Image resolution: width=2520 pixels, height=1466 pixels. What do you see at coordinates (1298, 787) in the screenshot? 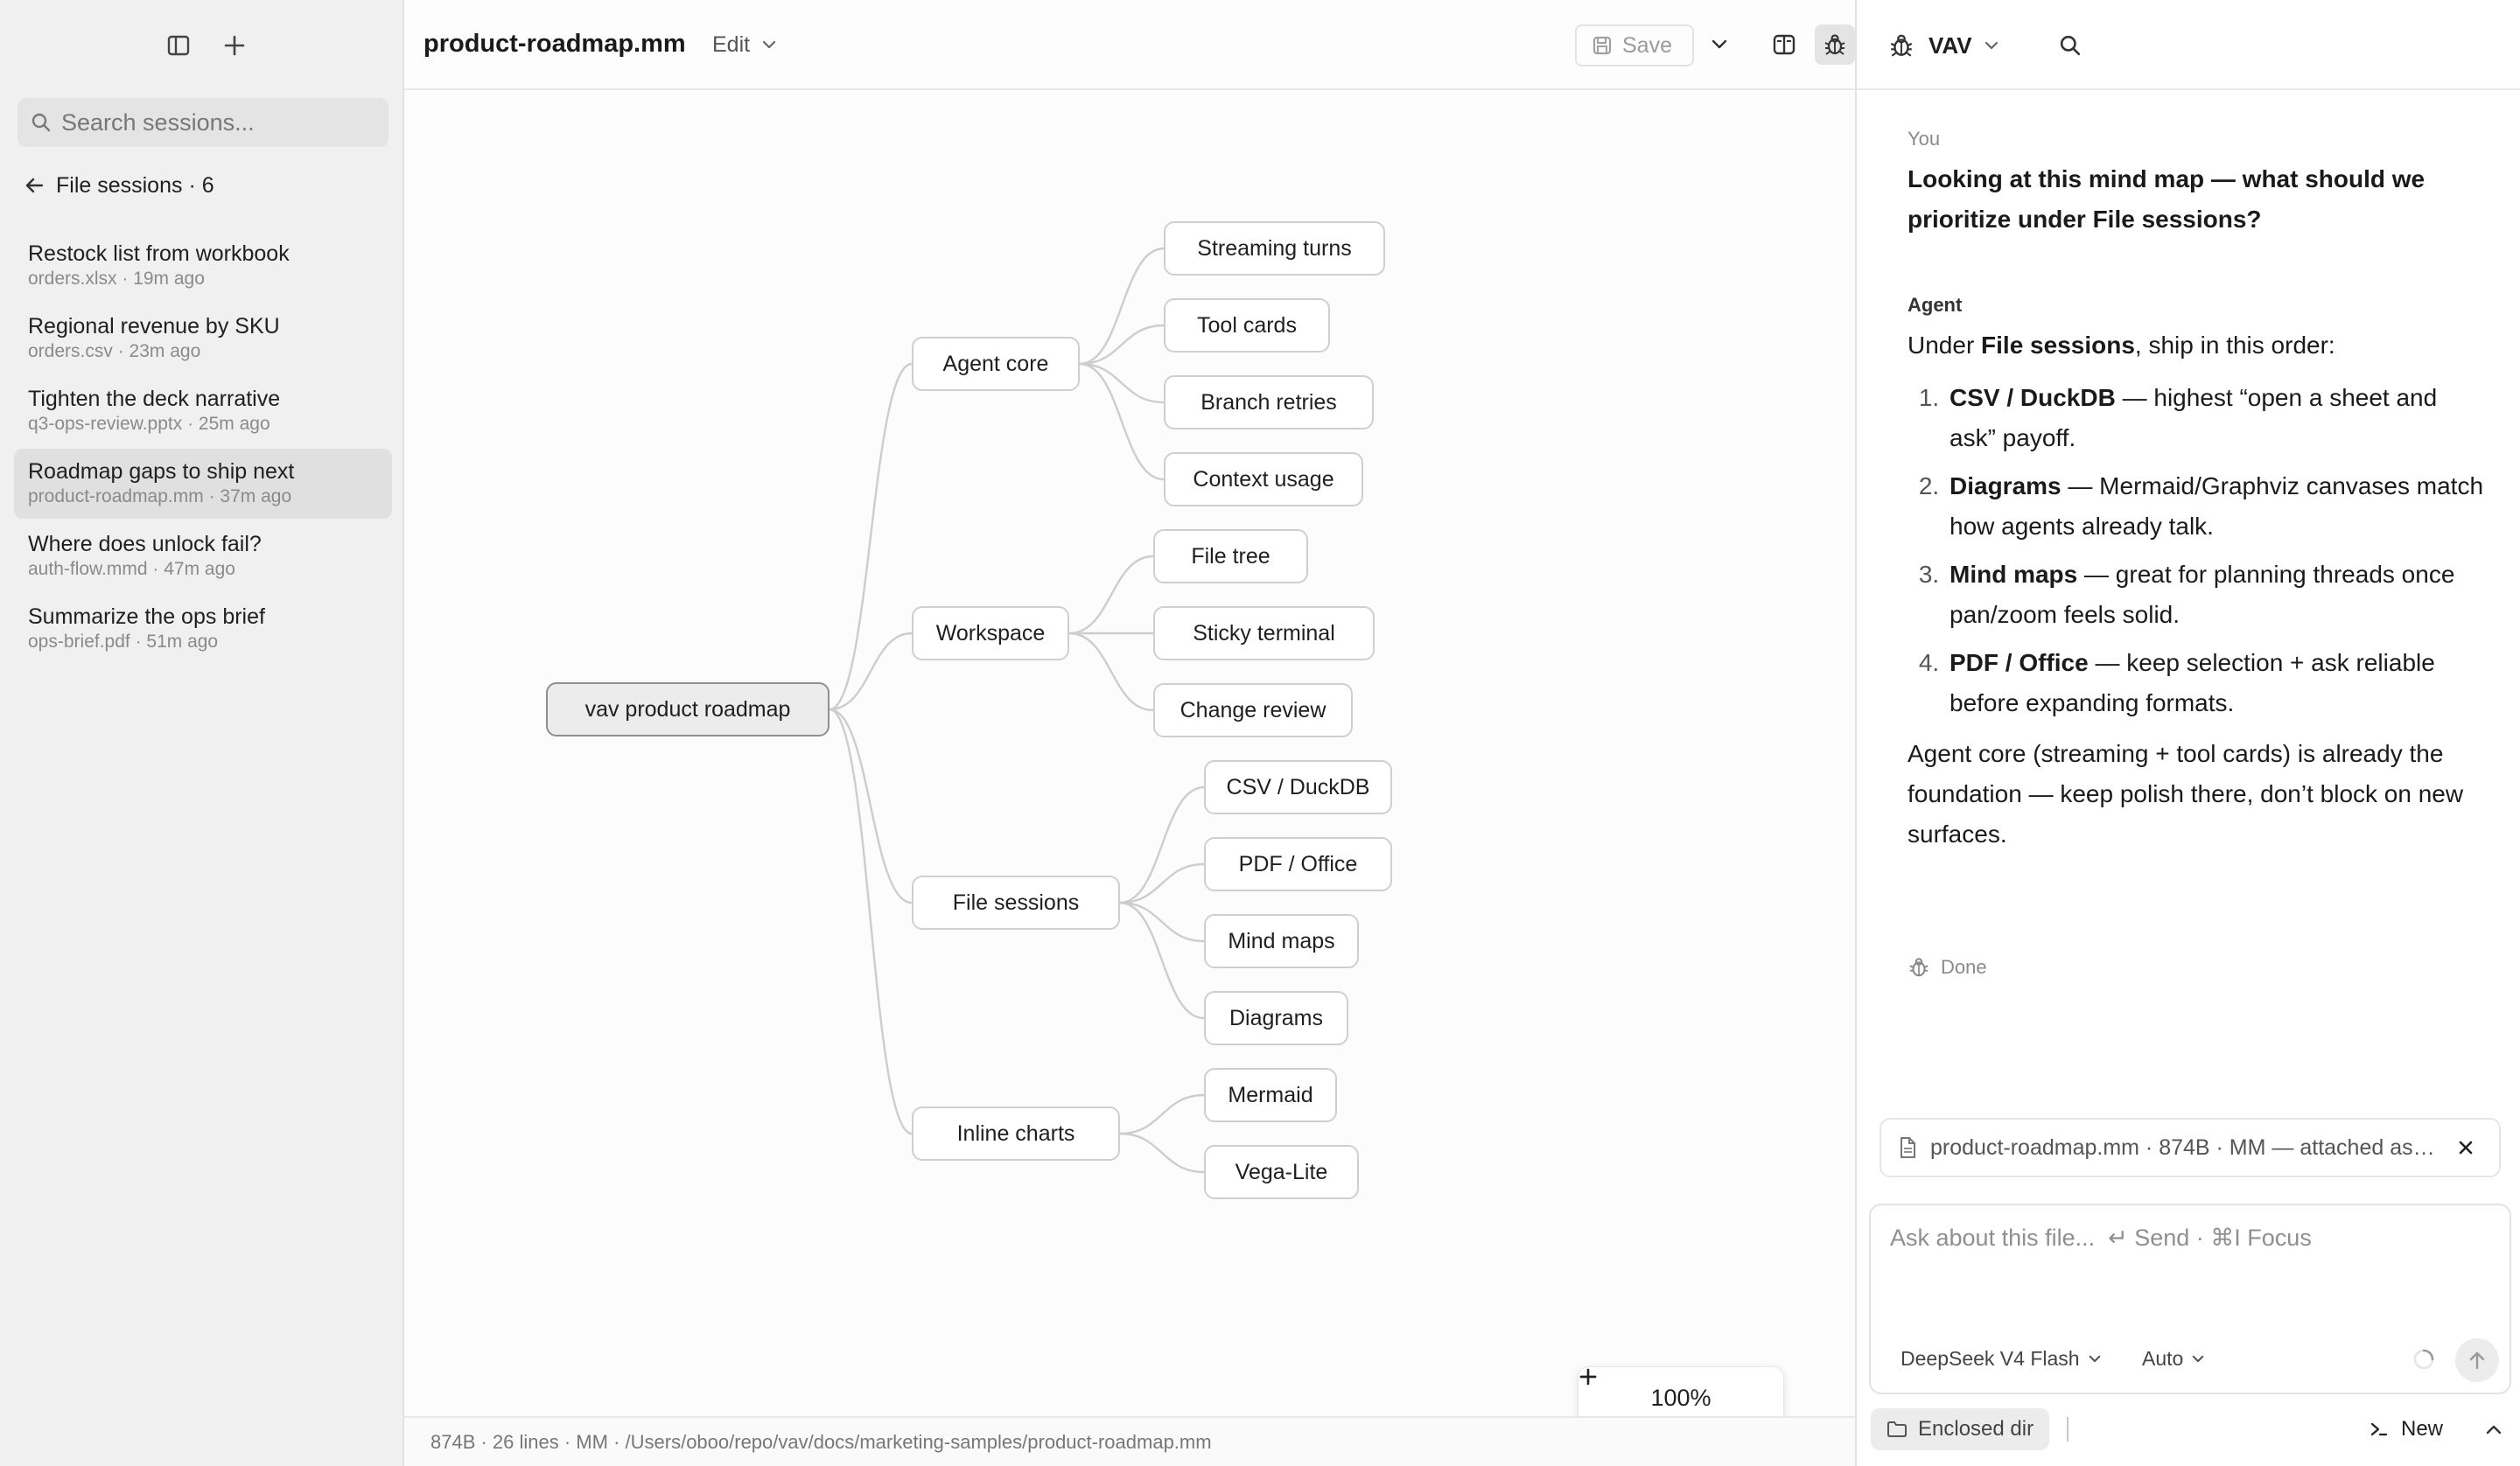
I see `mindmap-leaf-node: CSV / DuckDB` at bounding box center [1298, 787].